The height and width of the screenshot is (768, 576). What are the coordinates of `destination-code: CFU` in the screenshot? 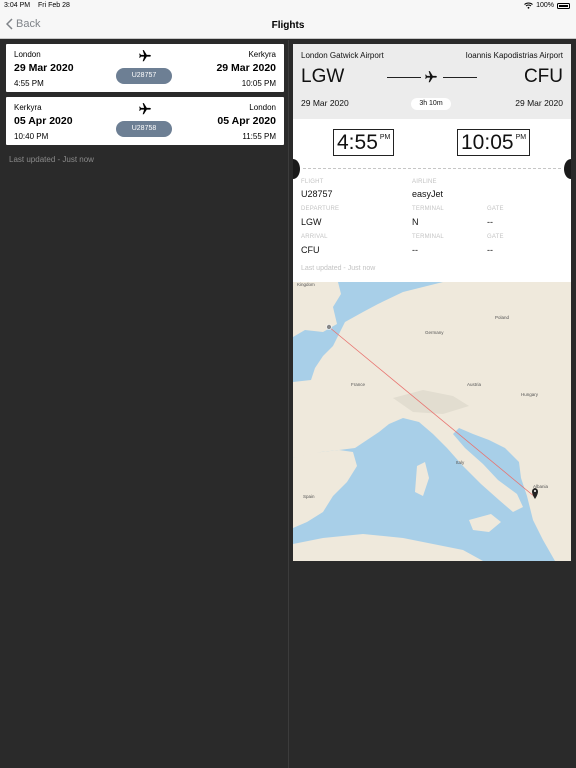 It's located at (543, 76).